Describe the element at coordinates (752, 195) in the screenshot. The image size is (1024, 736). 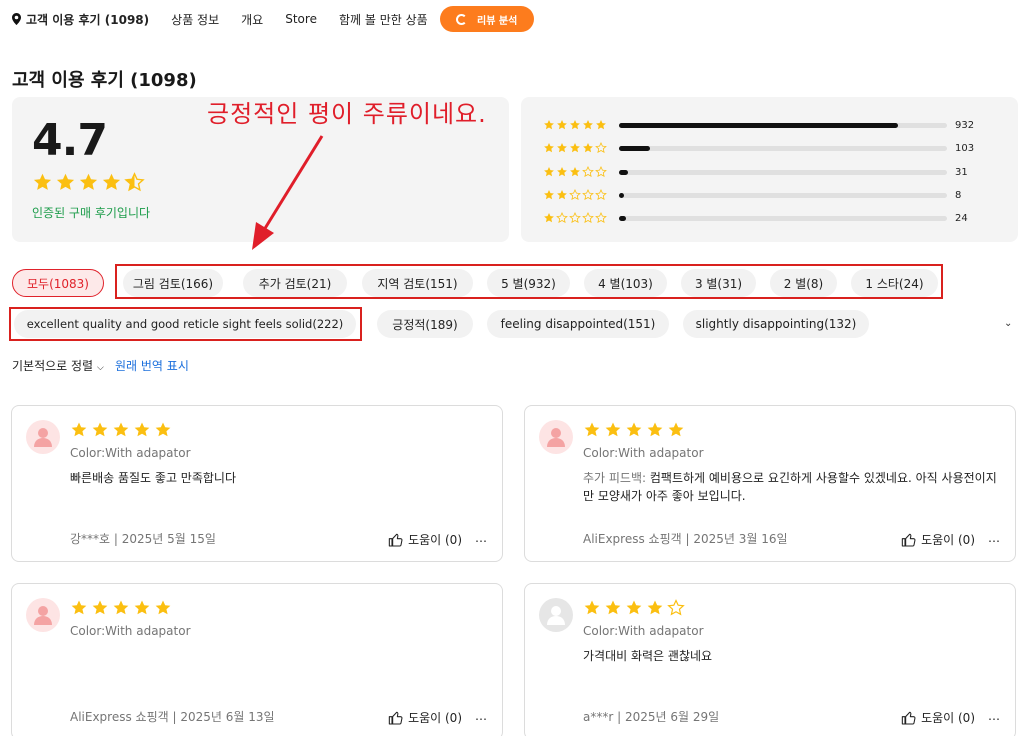
I see `rating-distribution-row: 8` at that location.